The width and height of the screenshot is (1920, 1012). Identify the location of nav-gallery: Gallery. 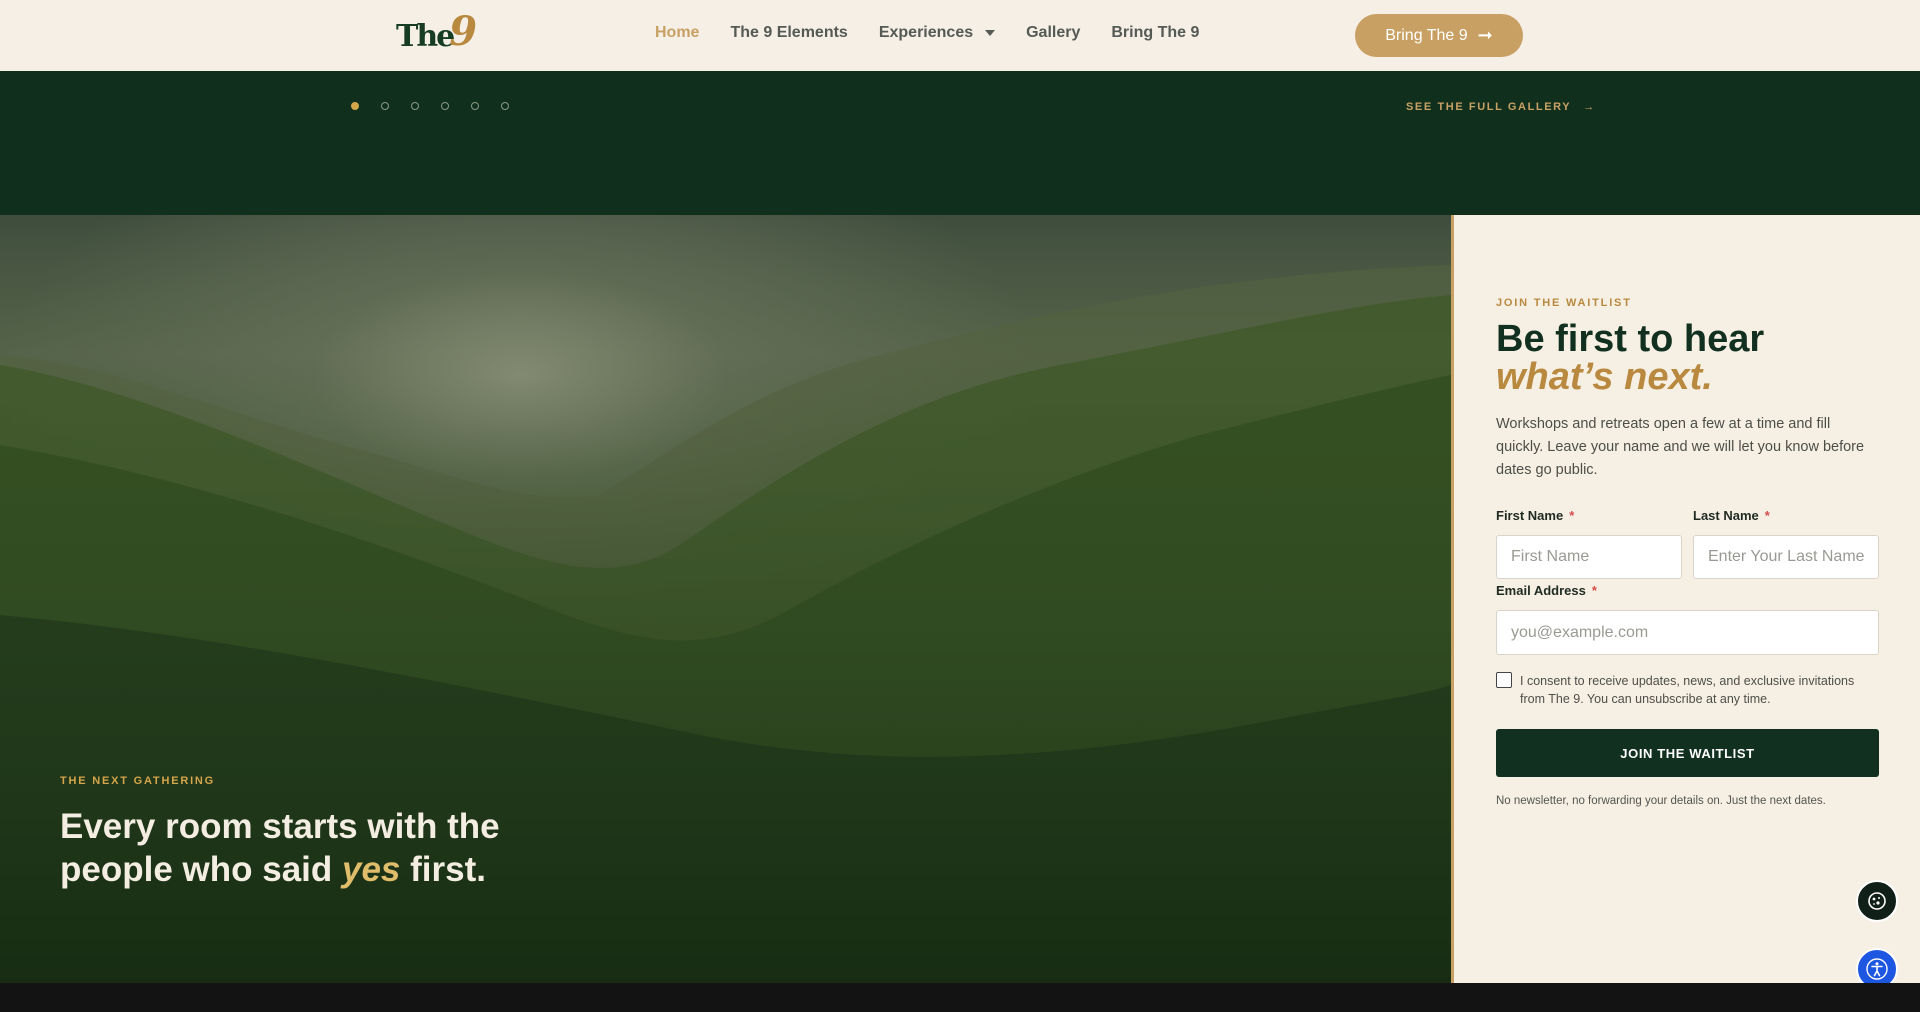
(1053, 33).